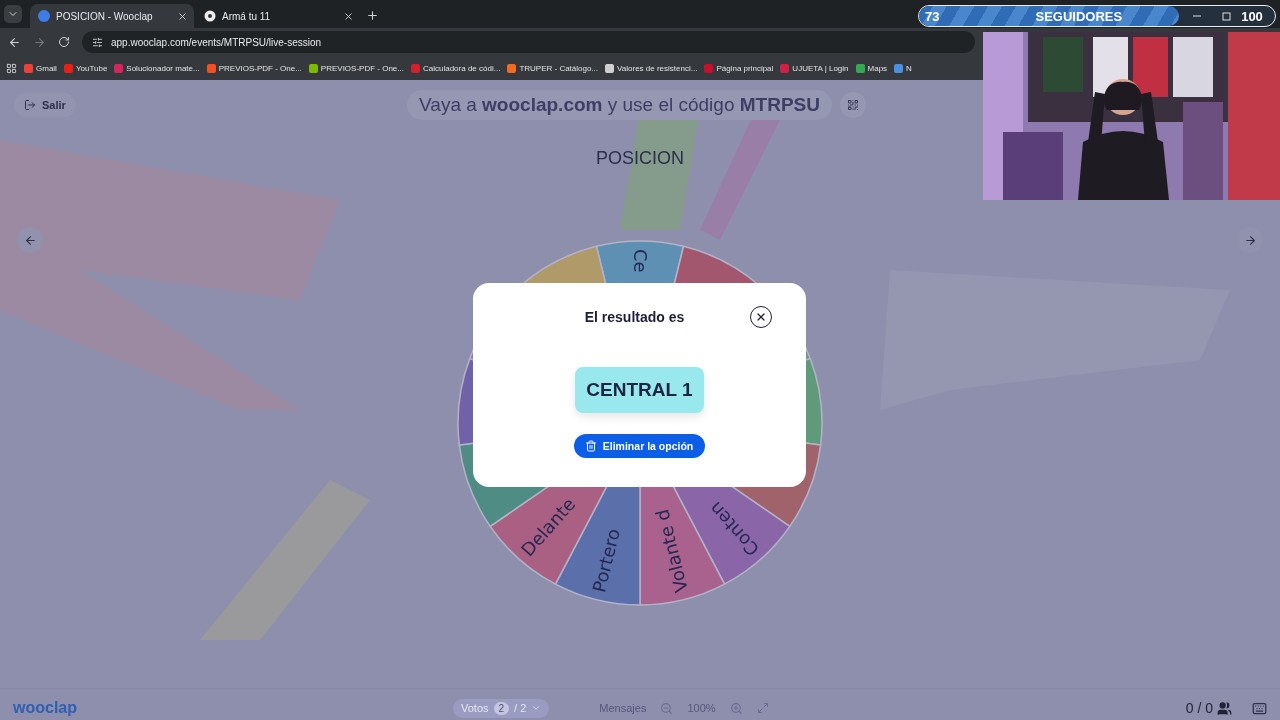 The image size is (1280, 720). I want to click on reload-icon, so click(64, 42).